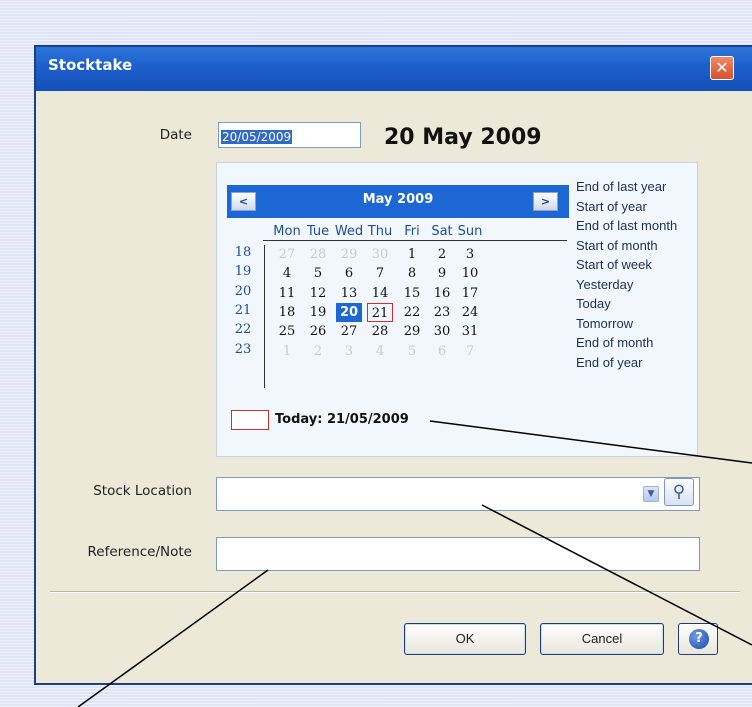  What do you see at coordinates (590, 442) in the screenshot?
I see `annotation-line-today` at bounding box center [590, 442].